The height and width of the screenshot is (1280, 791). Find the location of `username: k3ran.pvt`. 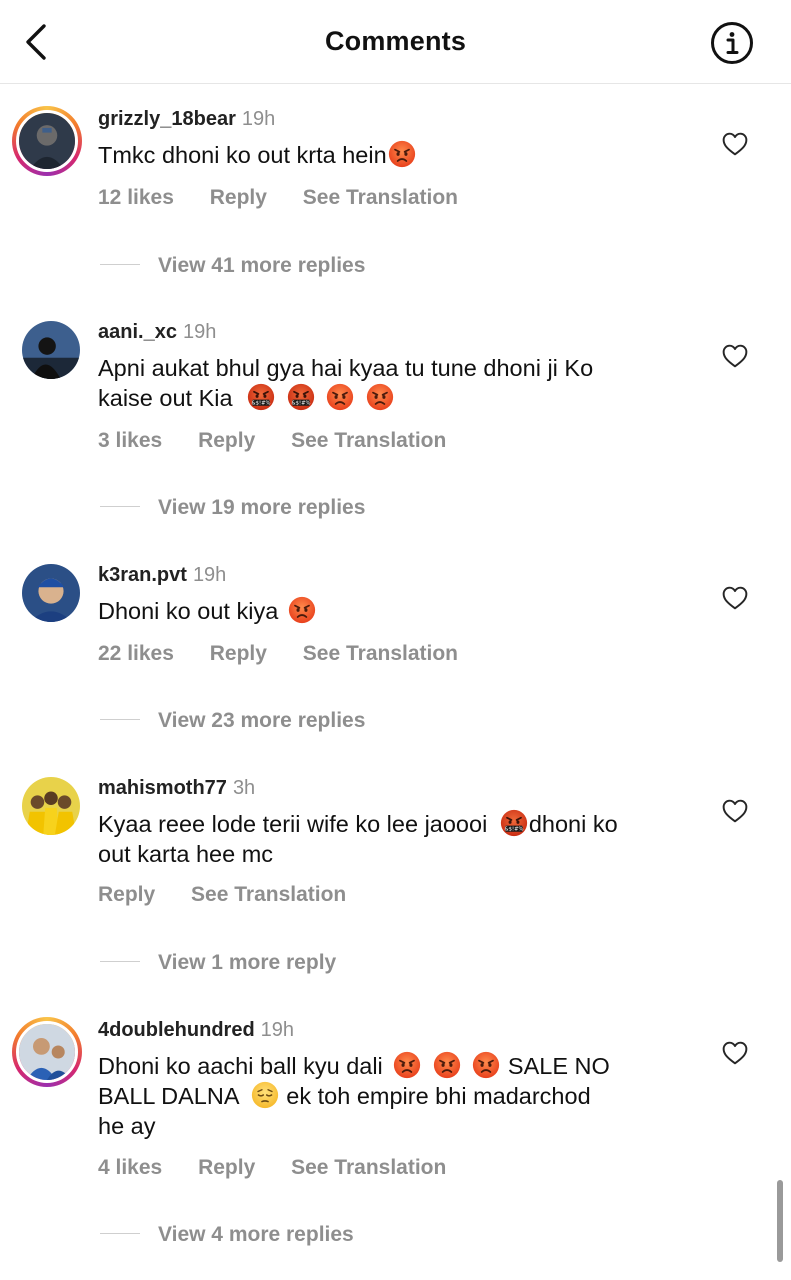

username: k3ran.pvt is located at coordinates (142, 575).